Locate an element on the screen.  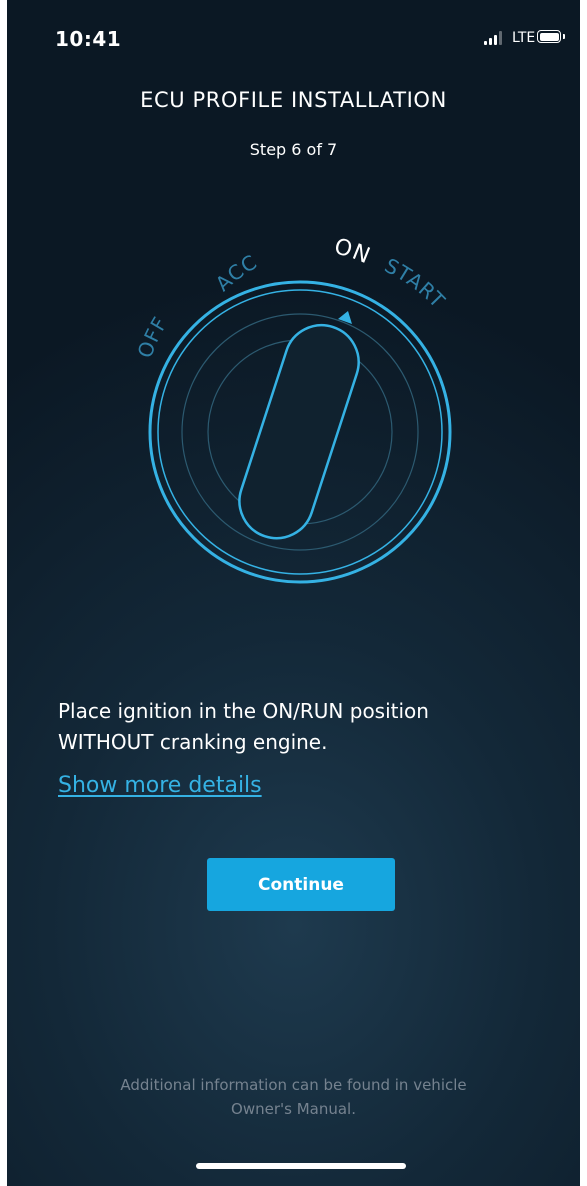
position-pointer-icon is located at coordinates (345, 317).